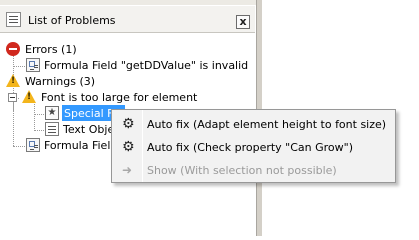  I want to click on tree-node-special-field: ★ Special Fie, so click(85, 113).